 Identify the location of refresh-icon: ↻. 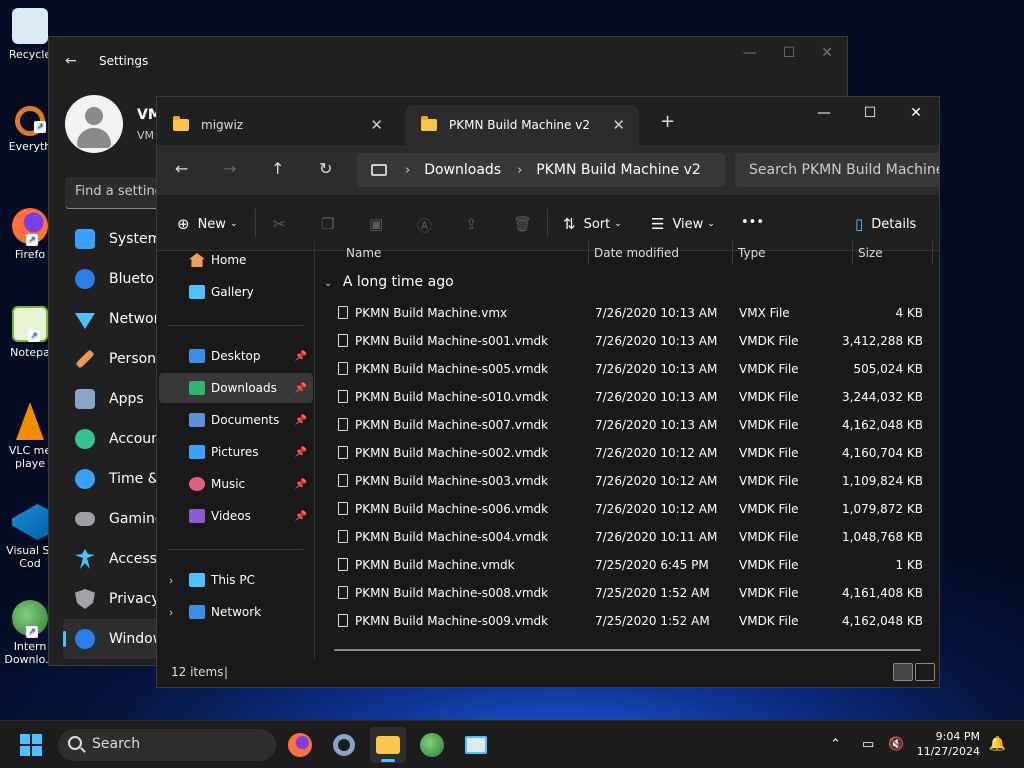
(325, 168).